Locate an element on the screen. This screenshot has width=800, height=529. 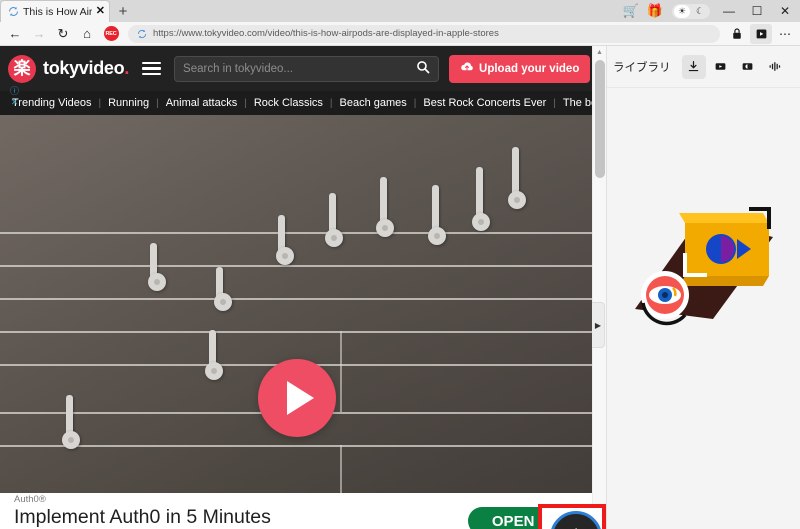
site-logo: 楽 tokyvideo. is located at coordinates (68, 68).